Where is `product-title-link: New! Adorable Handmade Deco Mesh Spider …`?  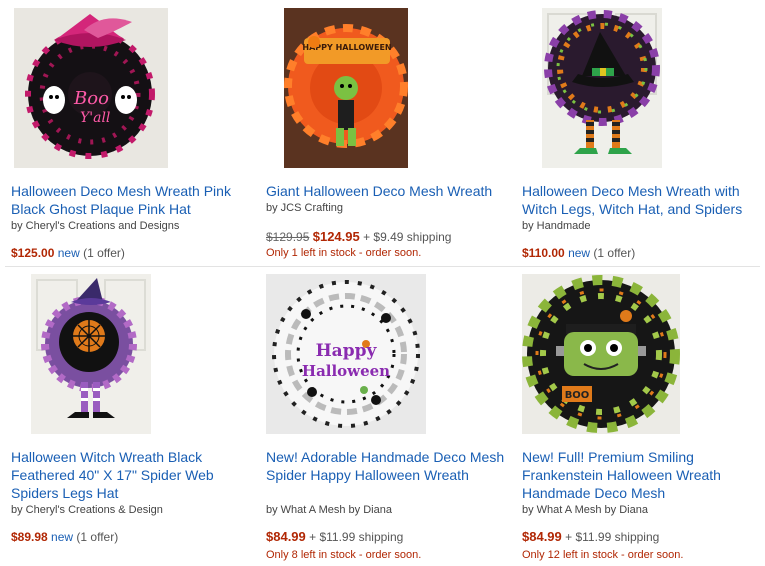
product-title-link: New! Adorable Handmade Deco Mesh Spider … is located at coordinates (386, 466).